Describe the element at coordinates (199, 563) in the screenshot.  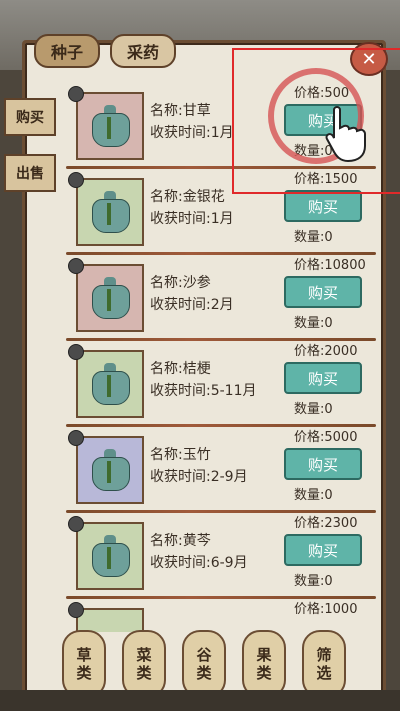
I see `item-harvest-time: 收获时间:6-9月` at that location.